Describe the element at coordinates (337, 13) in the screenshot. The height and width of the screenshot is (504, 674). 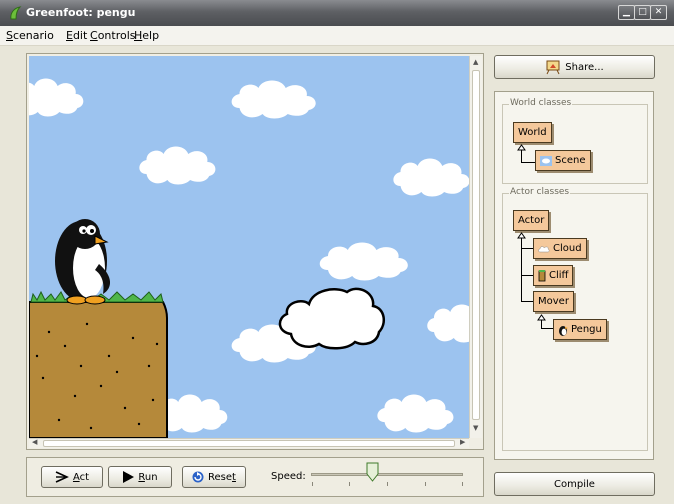
I see `title-bar: Greenfoot: pengu ▁ □ ✕` at that location.